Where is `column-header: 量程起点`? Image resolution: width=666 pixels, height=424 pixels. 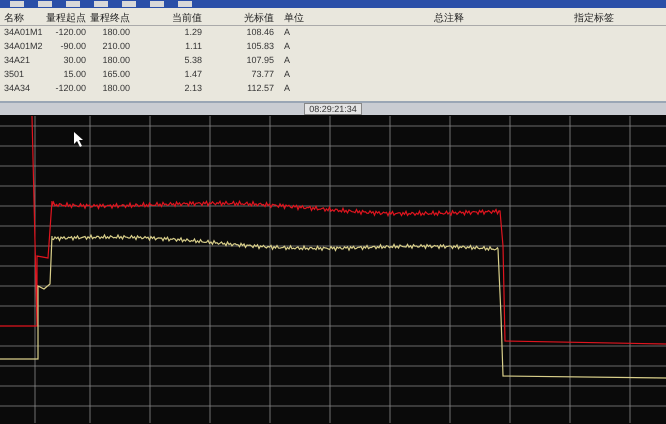
column-header: 量程起点 is located at coordinates (65, 18).